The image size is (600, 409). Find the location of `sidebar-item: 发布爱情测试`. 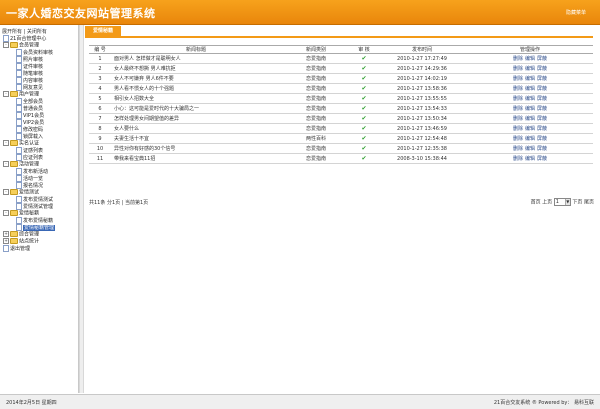

sidebar-item: 发布爱情测试 is located at coordinates (40, 199).